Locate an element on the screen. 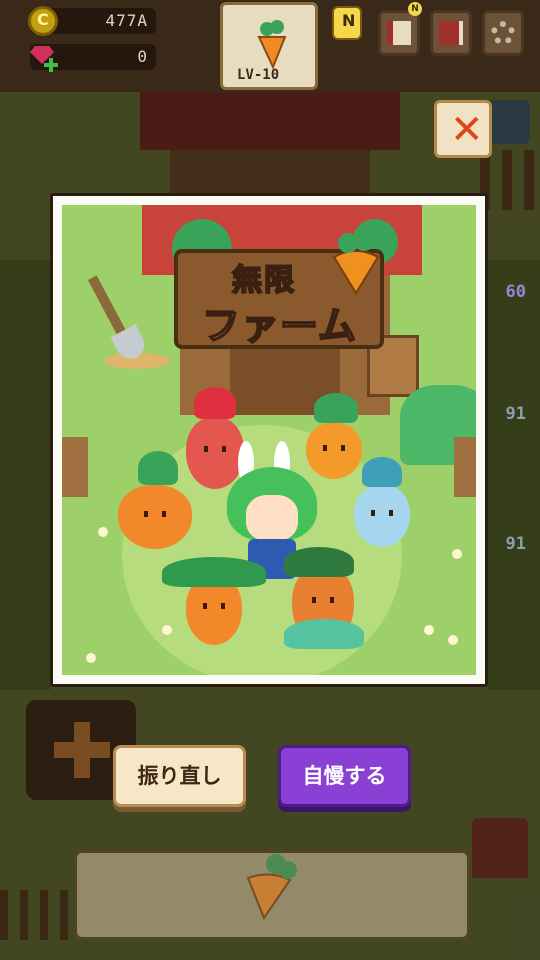  level-card: LV-10 is located at coordinates (269, 46).